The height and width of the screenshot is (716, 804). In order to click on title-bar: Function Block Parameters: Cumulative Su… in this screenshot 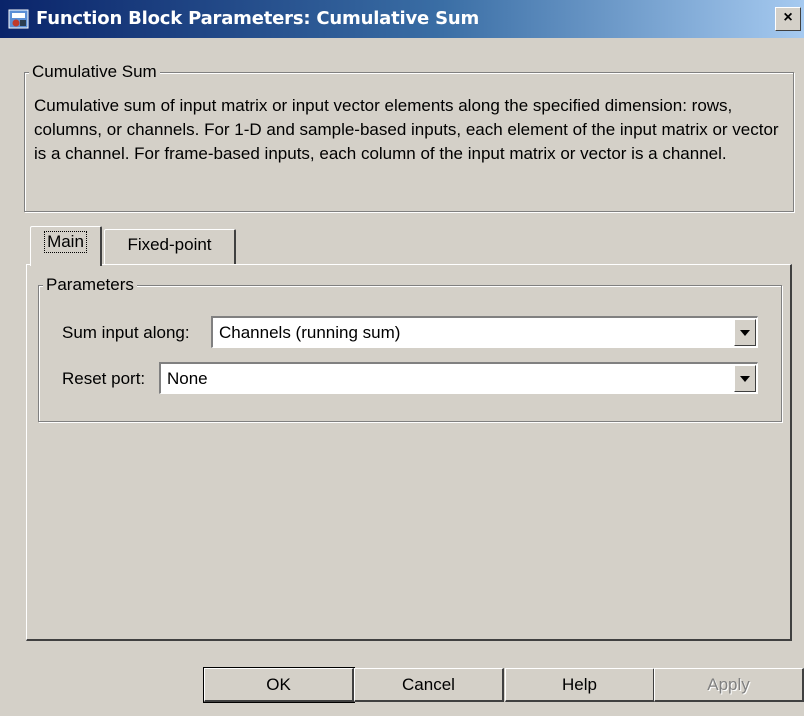, I will do `click(402, 19)`.